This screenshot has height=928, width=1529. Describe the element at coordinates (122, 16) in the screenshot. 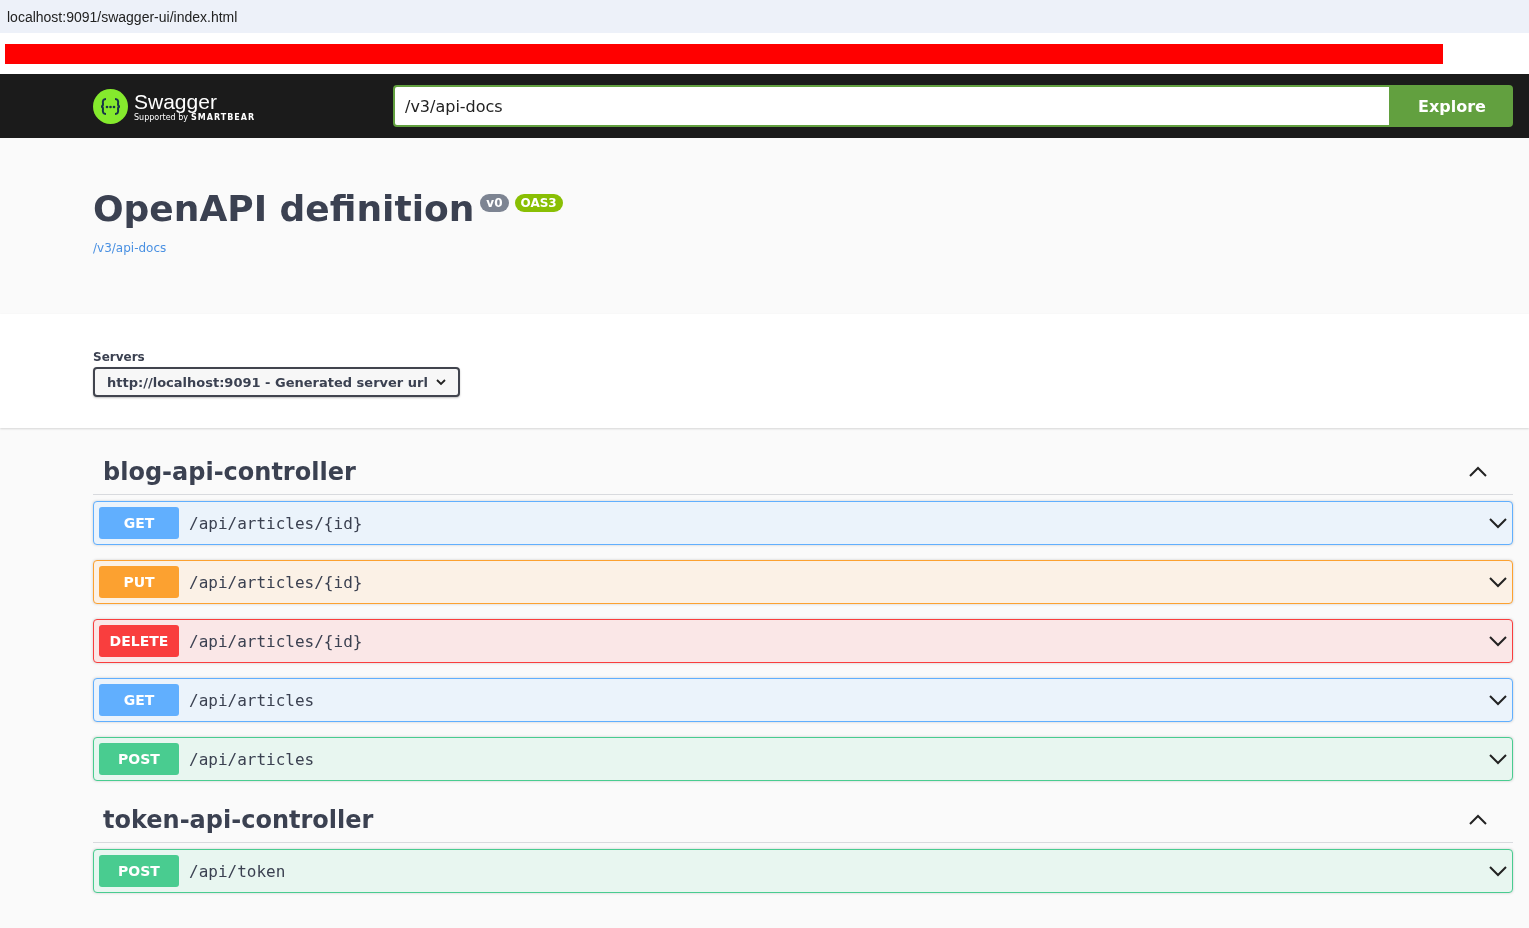

I see `address-url: localhost:9091/swagger-ui/index.html` at that location.